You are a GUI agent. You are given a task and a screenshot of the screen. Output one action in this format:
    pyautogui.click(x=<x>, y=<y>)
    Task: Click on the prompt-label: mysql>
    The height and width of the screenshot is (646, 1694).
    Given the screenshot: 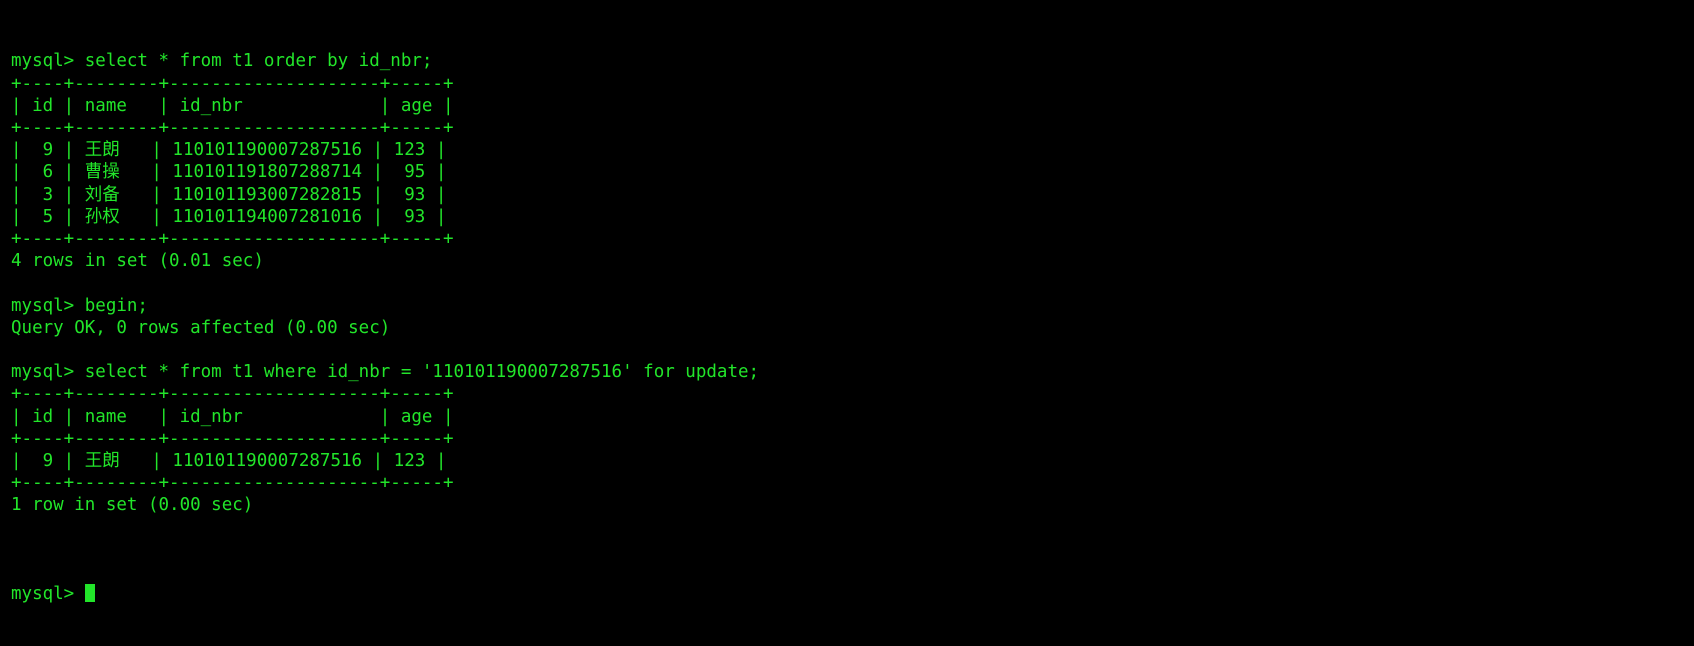 What is the action you would take?
    pyautogui.click(x=48, y=594)
    